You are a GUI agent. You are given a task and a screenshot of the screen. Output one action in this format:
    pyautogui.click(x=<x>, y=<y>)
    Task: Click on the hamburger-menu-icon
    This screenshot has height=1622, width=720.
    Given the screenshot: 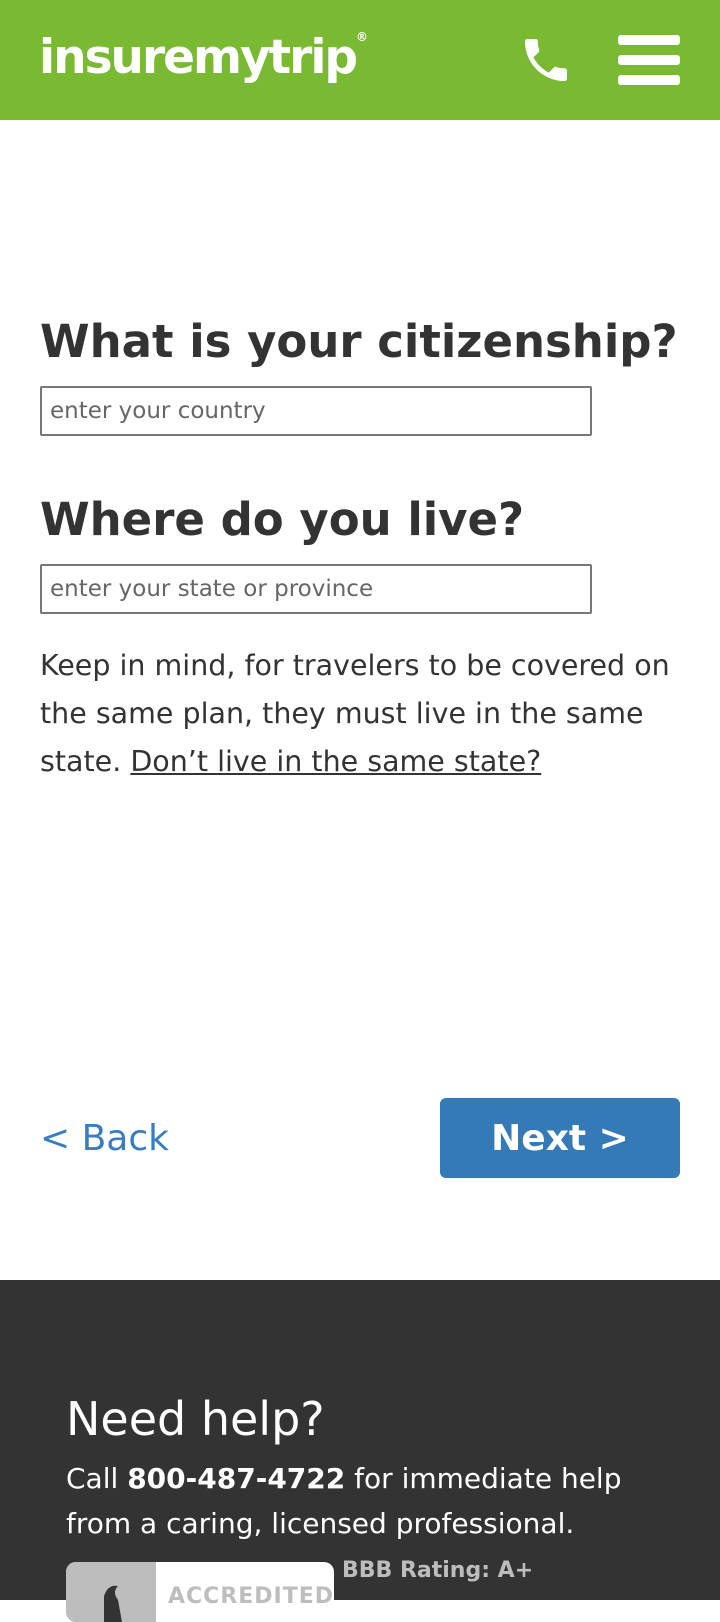 What is the action you would take?
    pyautogui.click(x=649, y=61)
    